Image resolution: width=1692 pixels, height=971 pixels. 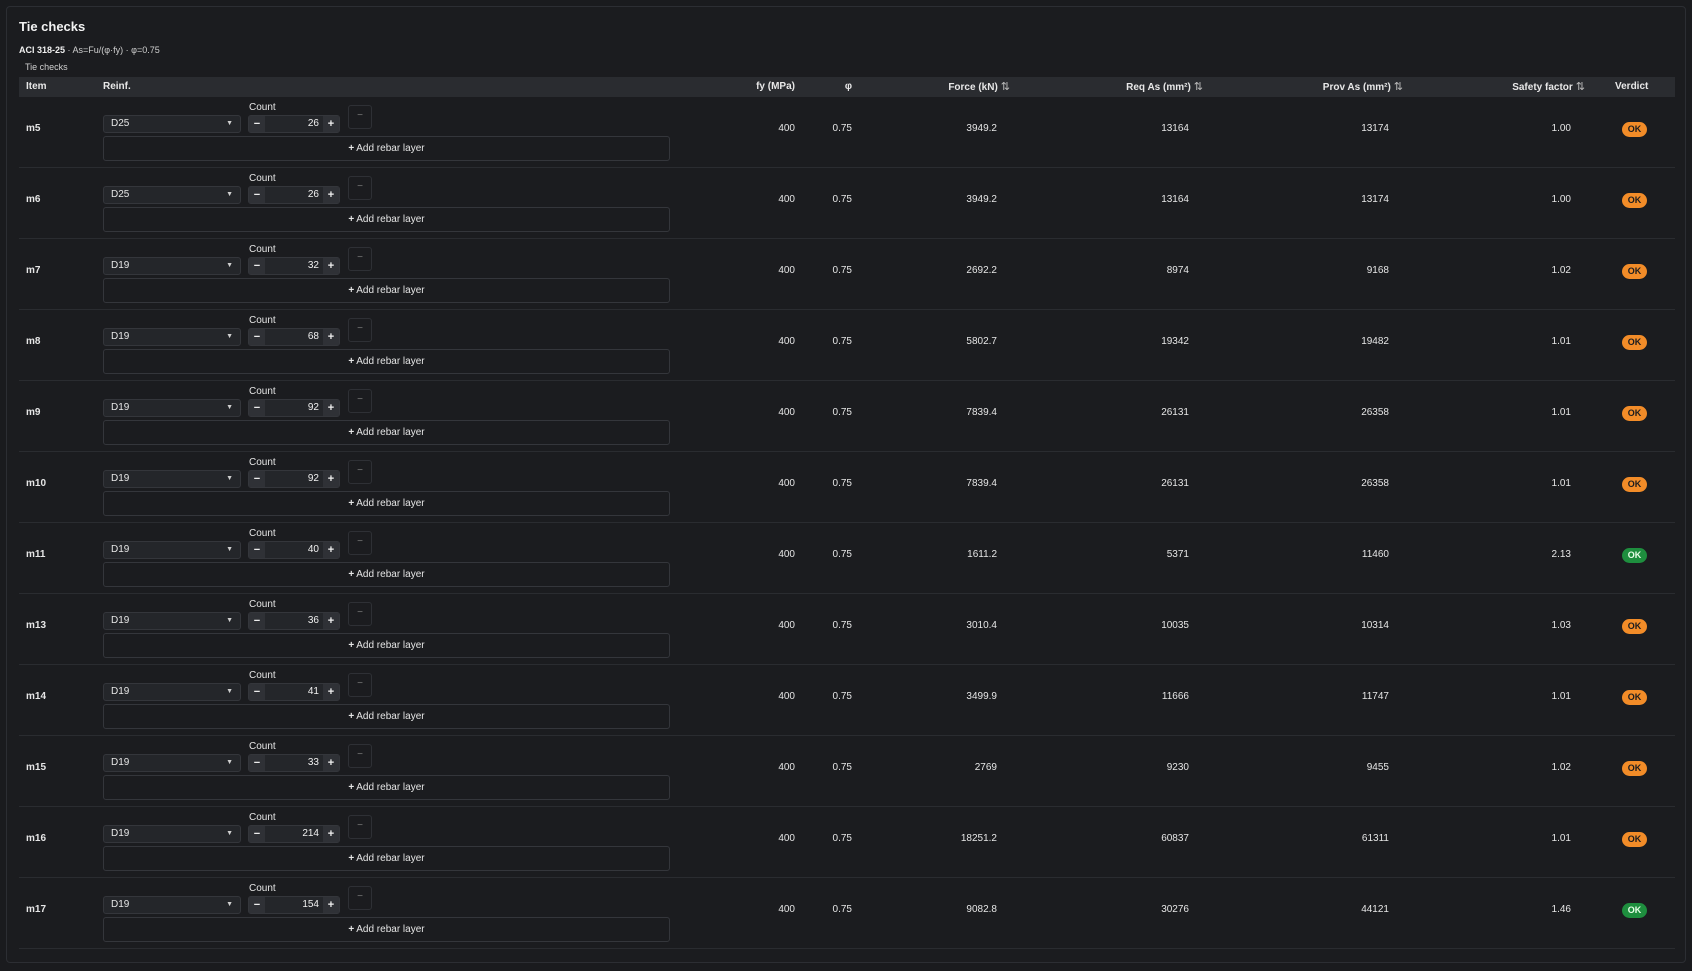 What do you see at coordinates (112, 50) in the screenshot?
I see `formula-text: · As=Fu/(φ·fy) · φ=0.75` at bounding box center [112, 50].